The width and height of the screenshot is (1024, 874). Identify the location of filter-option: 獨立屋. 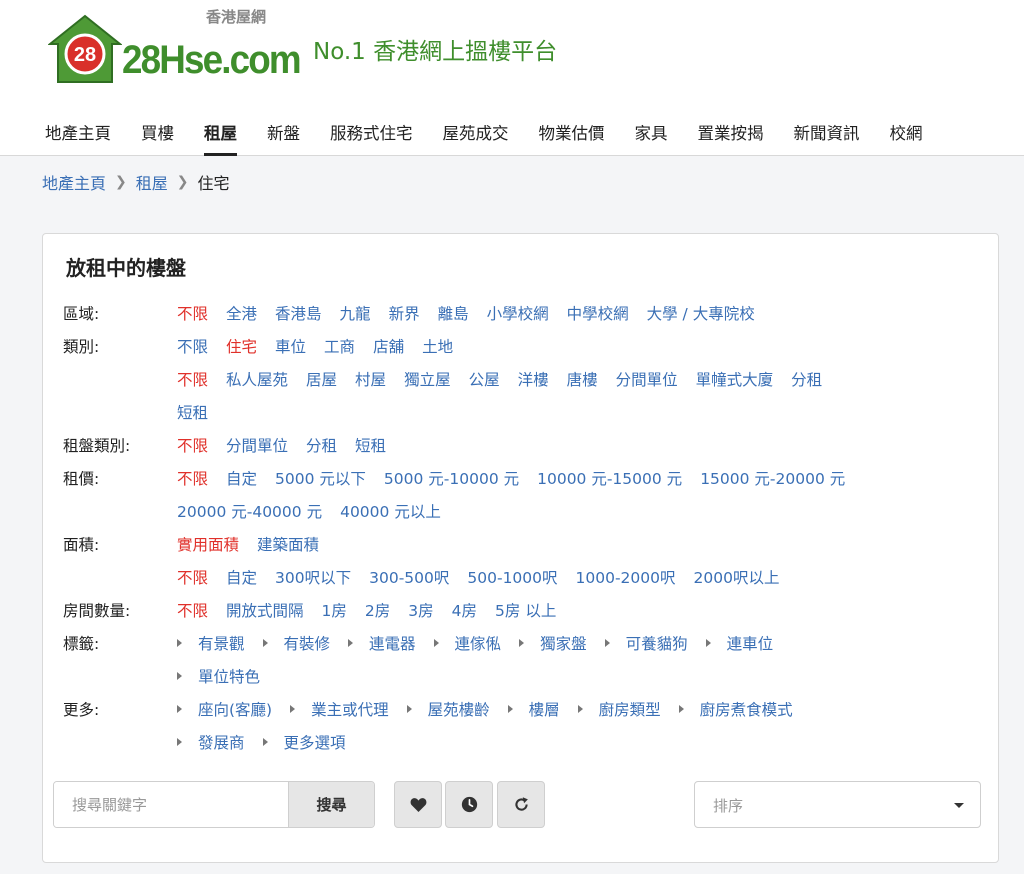
(427, 379).